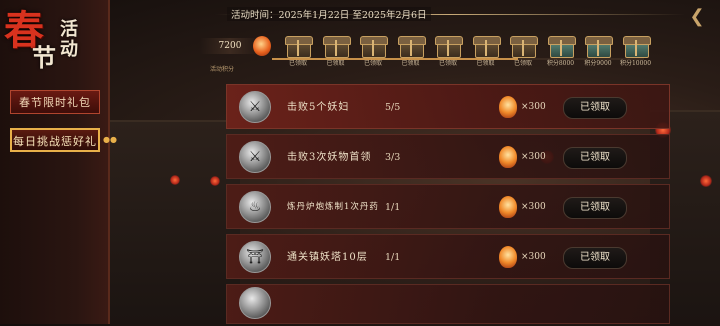 This screenshot has height=326, width=720. Describe the element at coordinates (55, 102) in the screenshot. I see `tab-spring-festival-gift-pack: 春节限时礼包` at that location.